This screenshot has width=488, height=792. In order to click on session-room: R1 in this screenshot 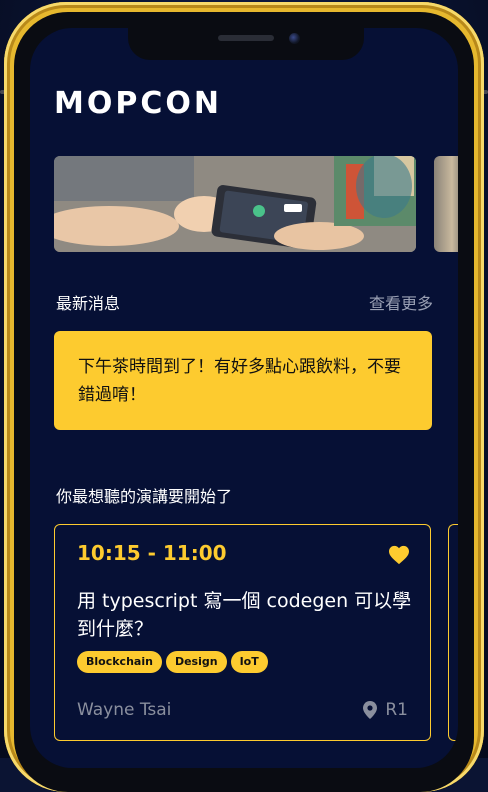, I will do `click(385, 710)`.